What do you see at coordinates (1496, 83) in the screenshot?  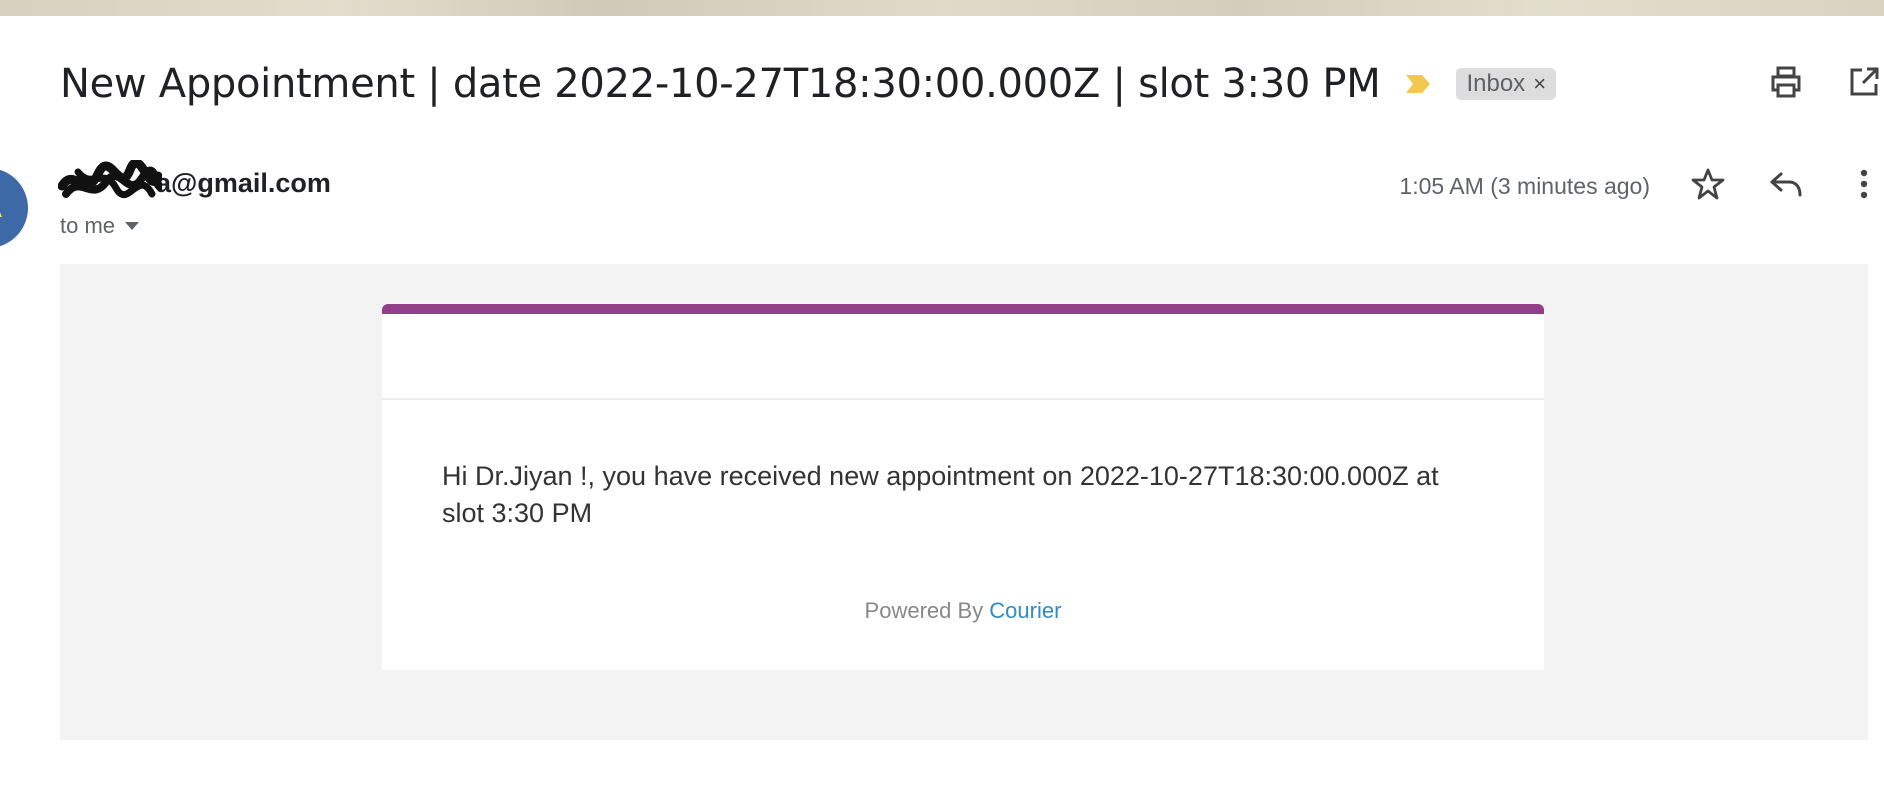 I see `label-chip-text: Inbox` at bounding box center [1496, 83].